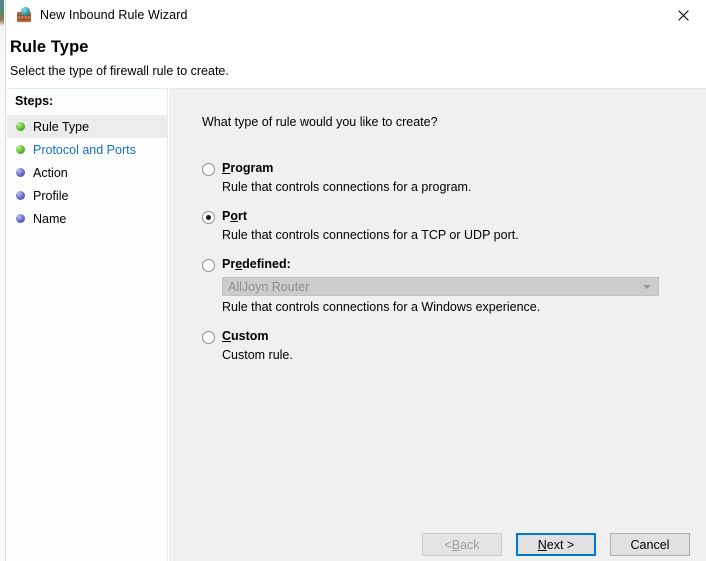  I want to click on btn-accel: N, so click(542, 544).